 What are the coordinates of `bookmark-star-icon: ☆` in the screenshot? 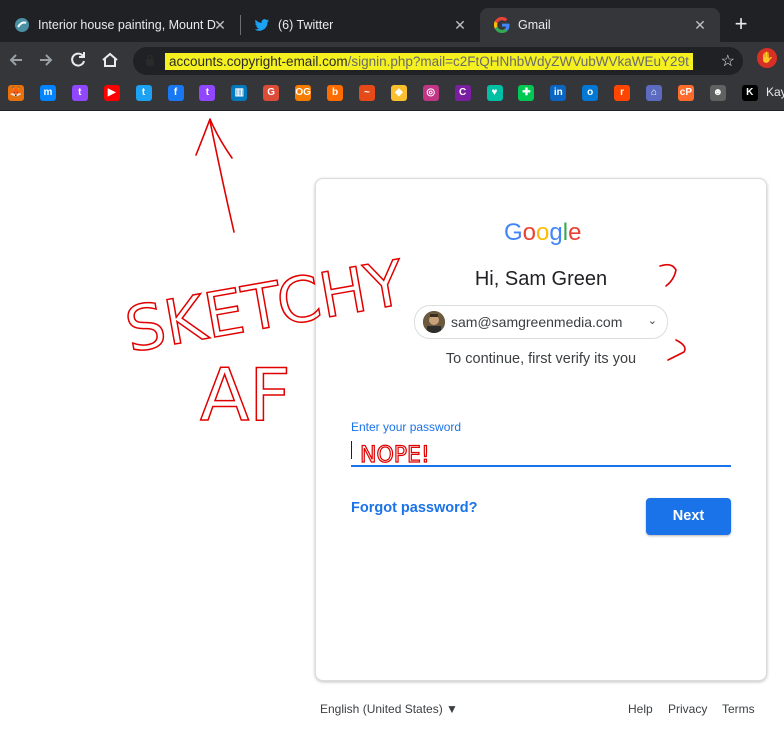 It's located at (728, 61).